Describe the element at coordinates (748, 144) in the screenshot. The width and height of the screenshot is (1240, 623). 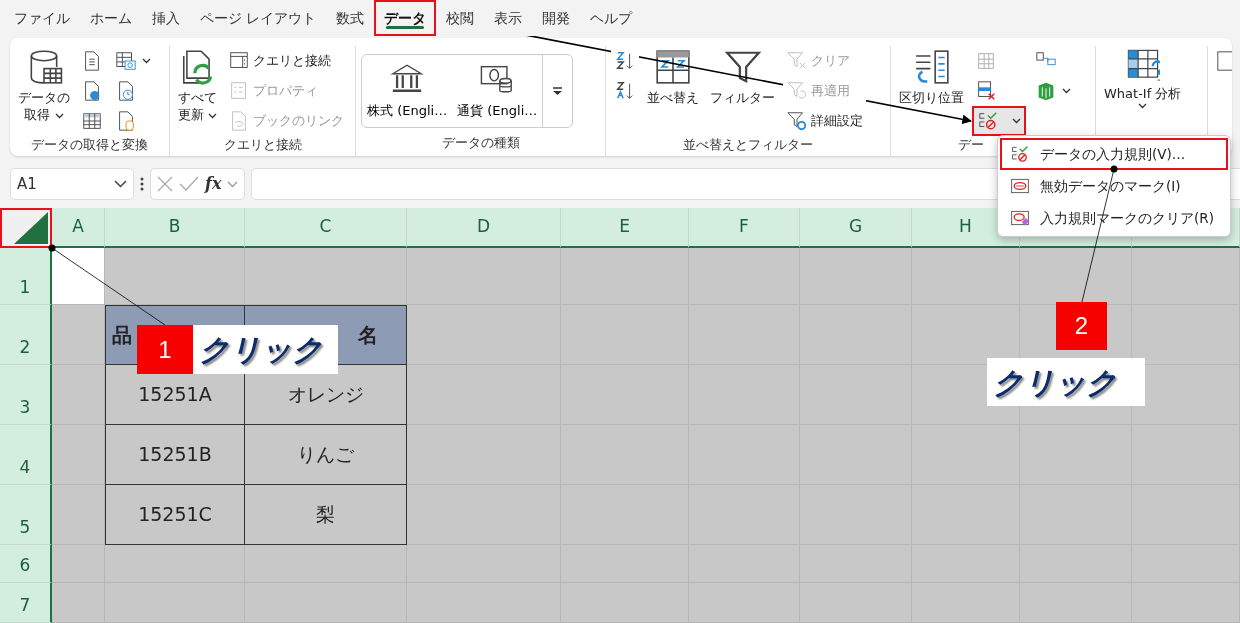
I see `group-label: 並べ替えとフィルター` at that location.